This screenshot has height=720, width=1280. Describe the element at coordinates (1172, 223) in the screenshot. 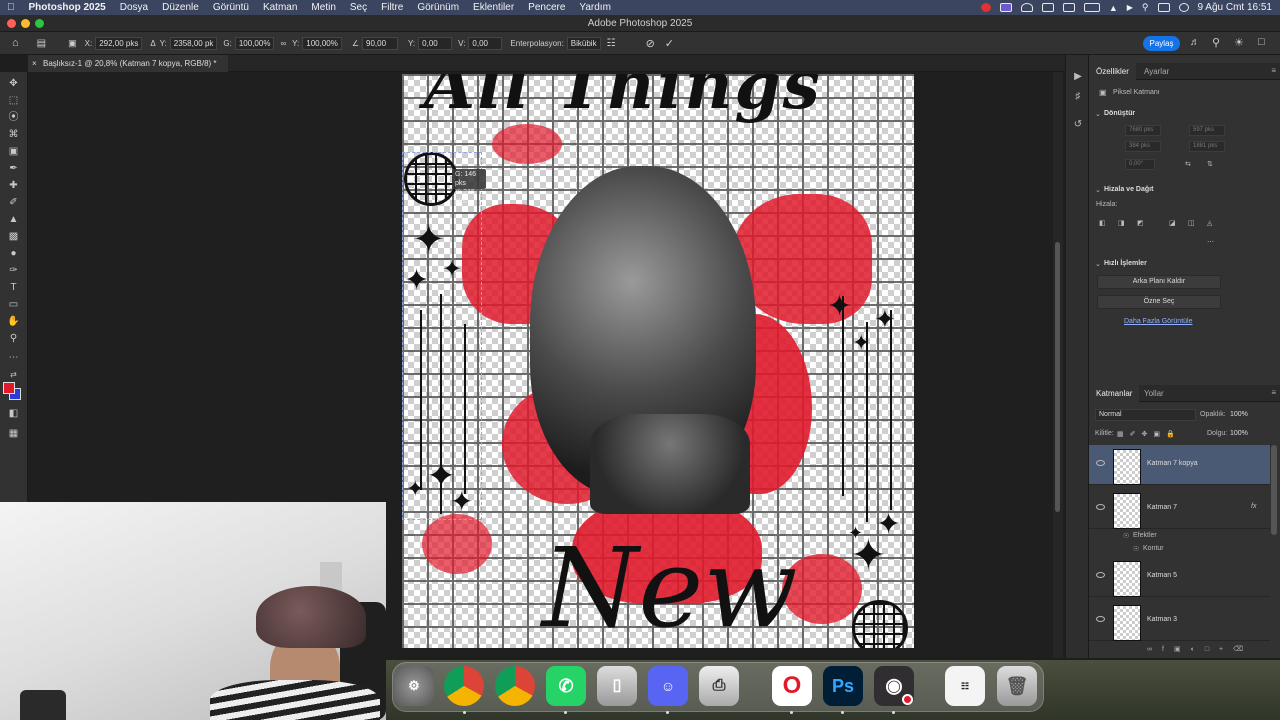

I see `align-top-icon: ◪` at that location.